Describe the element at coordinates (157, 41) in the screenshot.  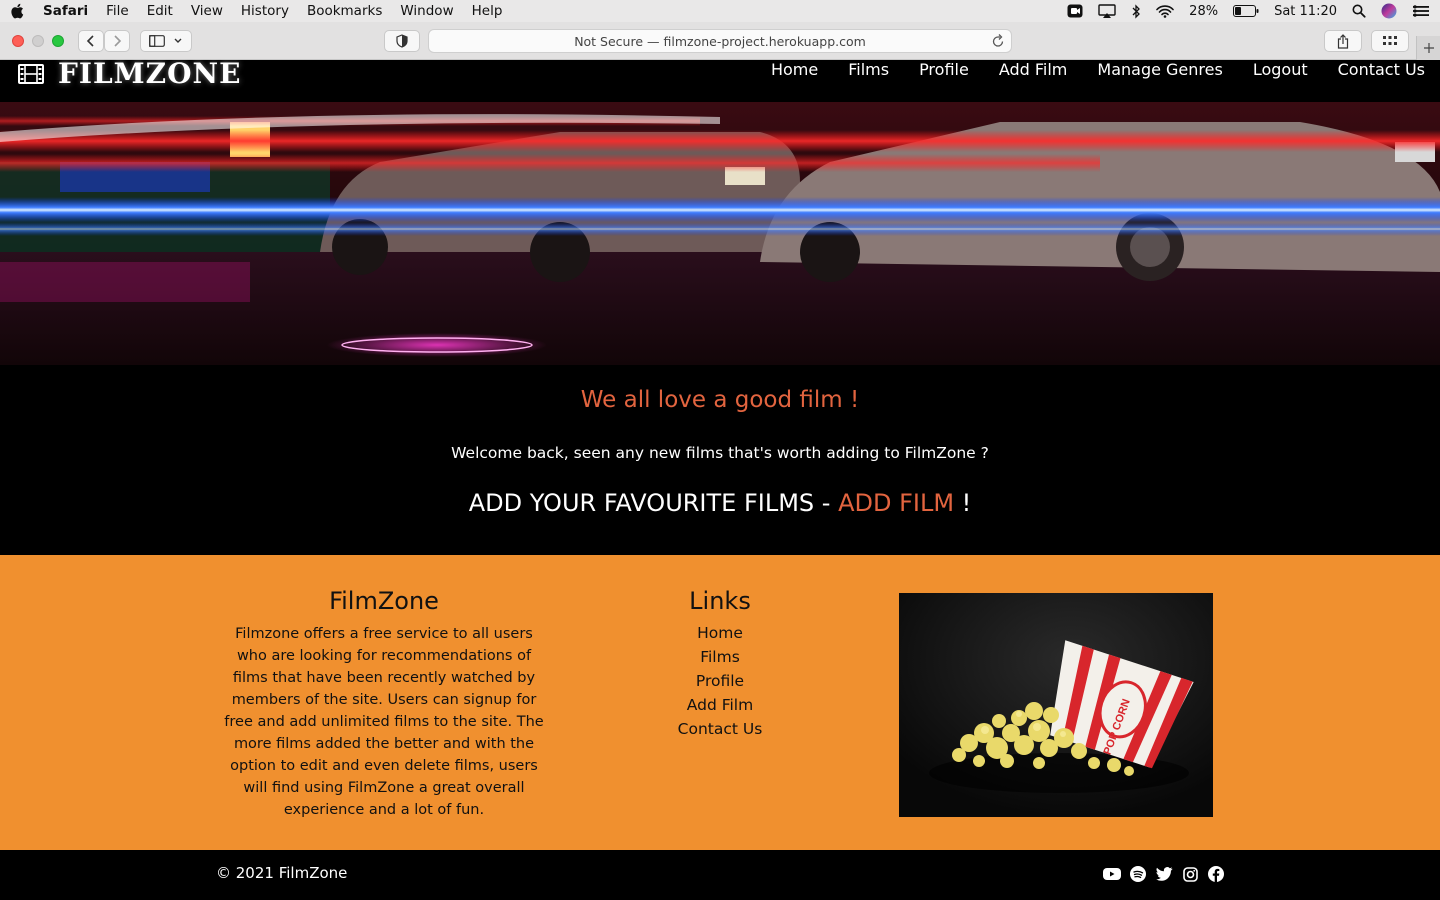
I see `sidebar-icon` at that location.